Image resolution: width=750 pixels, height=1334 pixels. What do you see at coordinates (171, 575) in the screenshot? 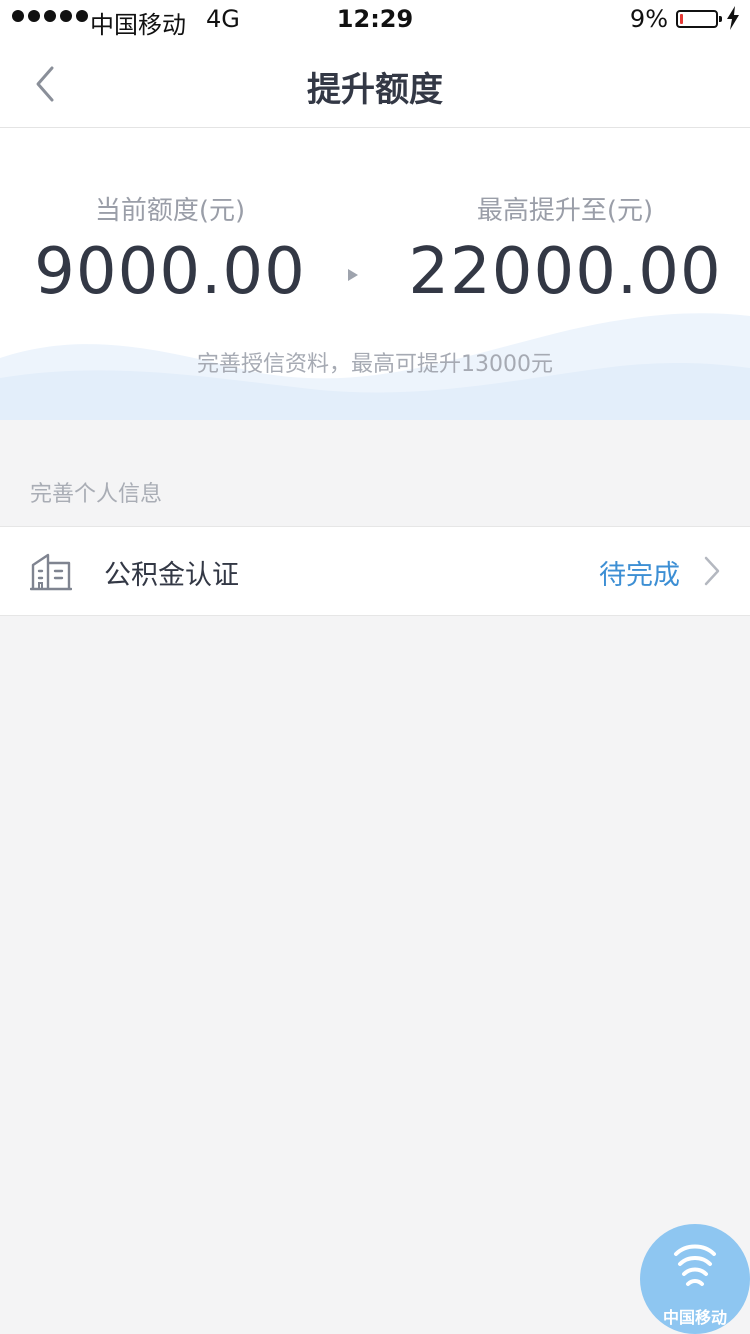
I see `list-item-label: 公积金认证` at bounding box center [171, 575].